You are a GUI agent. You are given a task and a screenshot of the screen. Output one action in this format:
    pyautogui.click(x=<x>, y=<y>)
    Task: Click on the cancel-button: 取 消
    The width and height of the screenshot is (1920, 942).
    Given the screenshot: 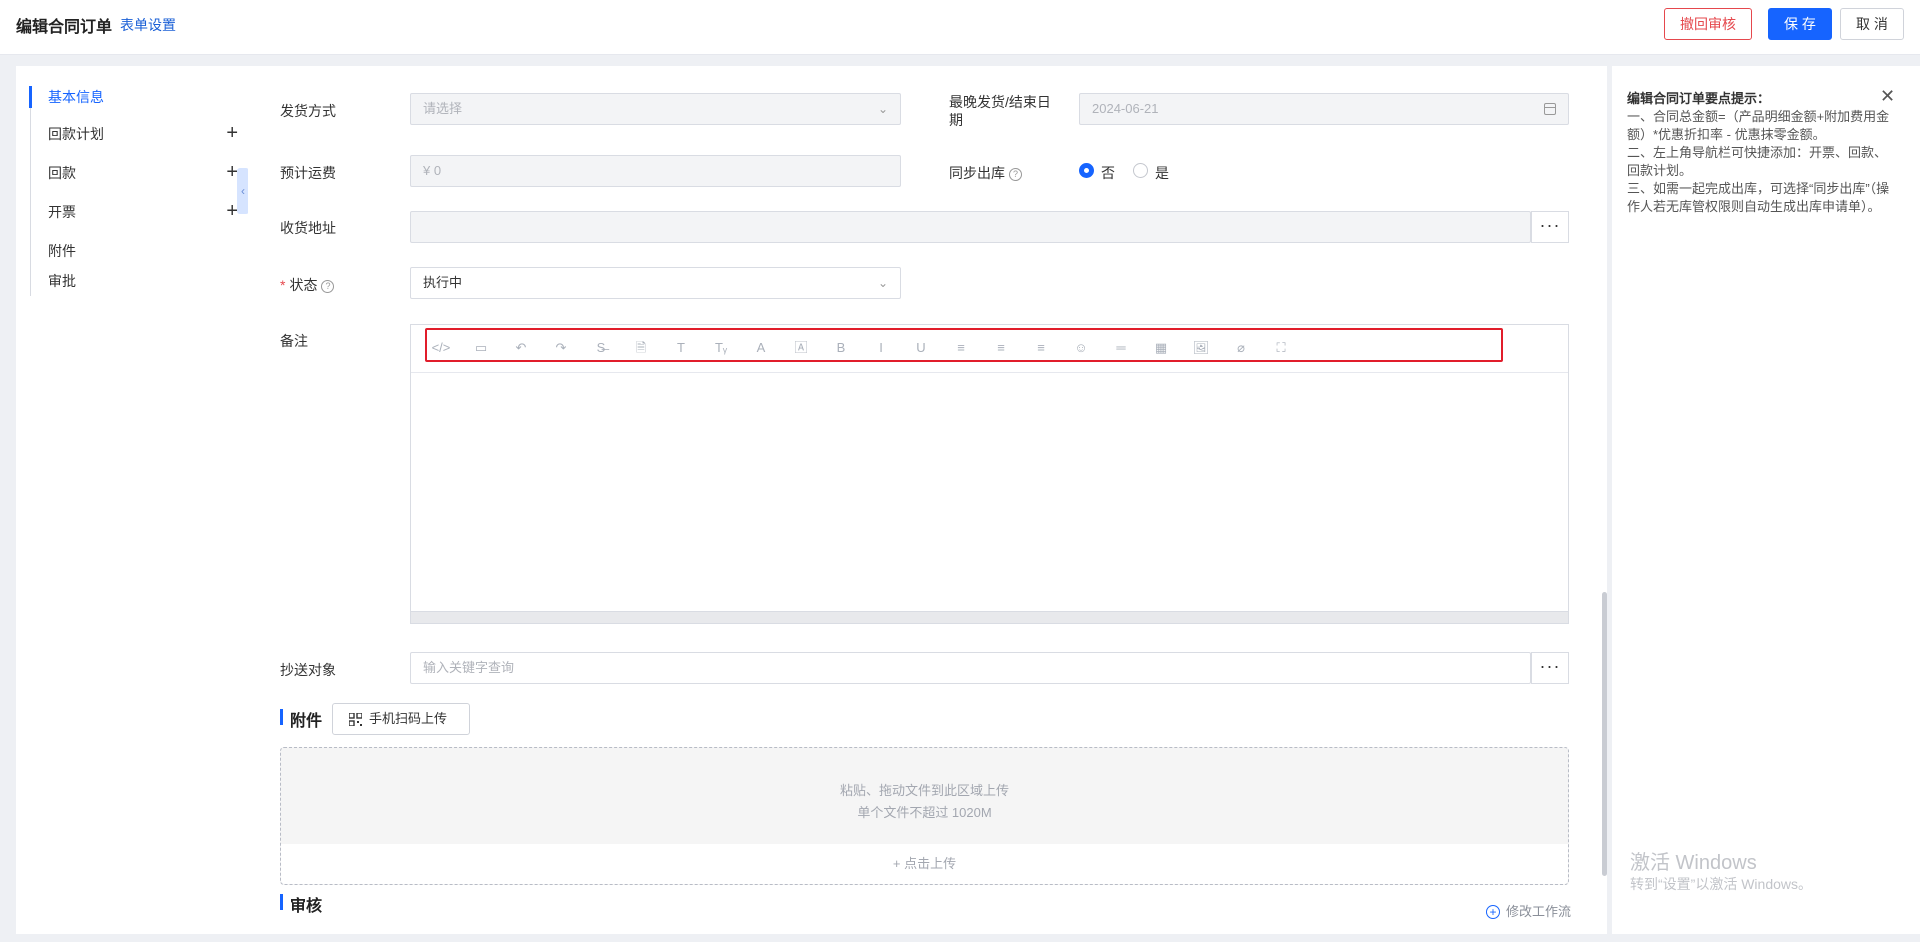 What is the action you would take?
    pyautogui.click(x=1872, y=24)
    